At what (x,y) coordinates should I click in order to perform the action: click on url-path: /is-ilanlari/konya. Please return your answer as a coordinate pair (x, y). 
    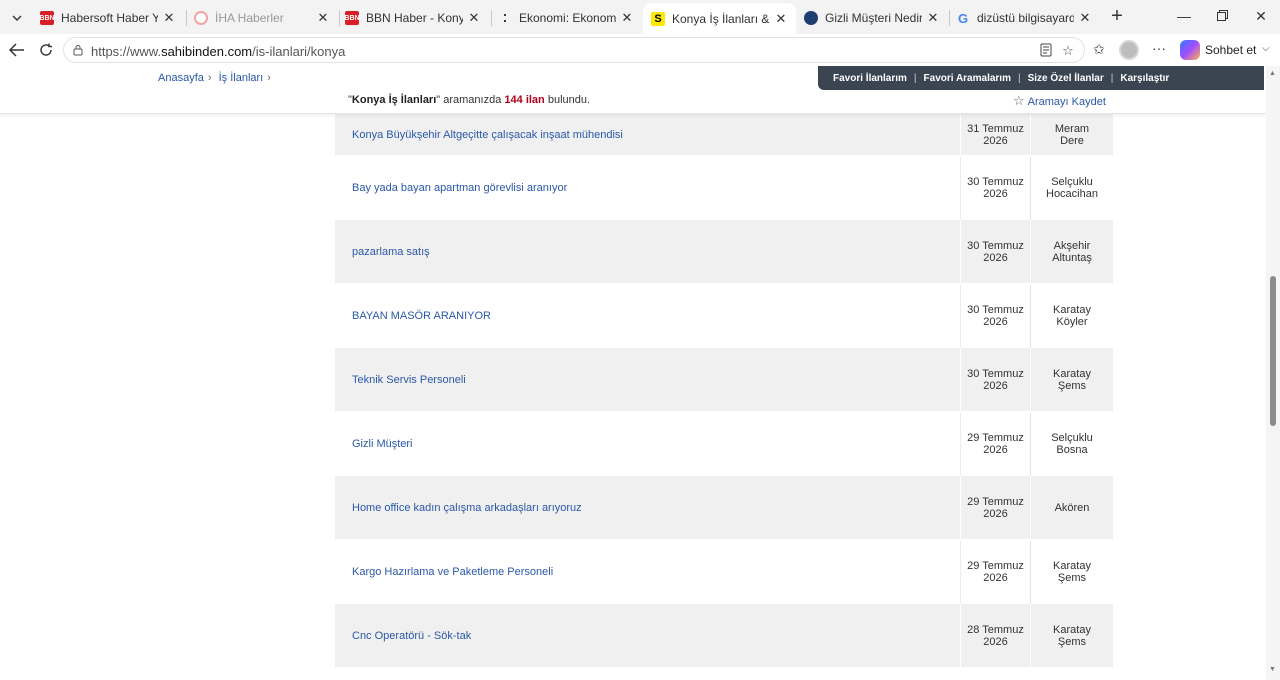
    Looking at the image, I should click on (299, 51).